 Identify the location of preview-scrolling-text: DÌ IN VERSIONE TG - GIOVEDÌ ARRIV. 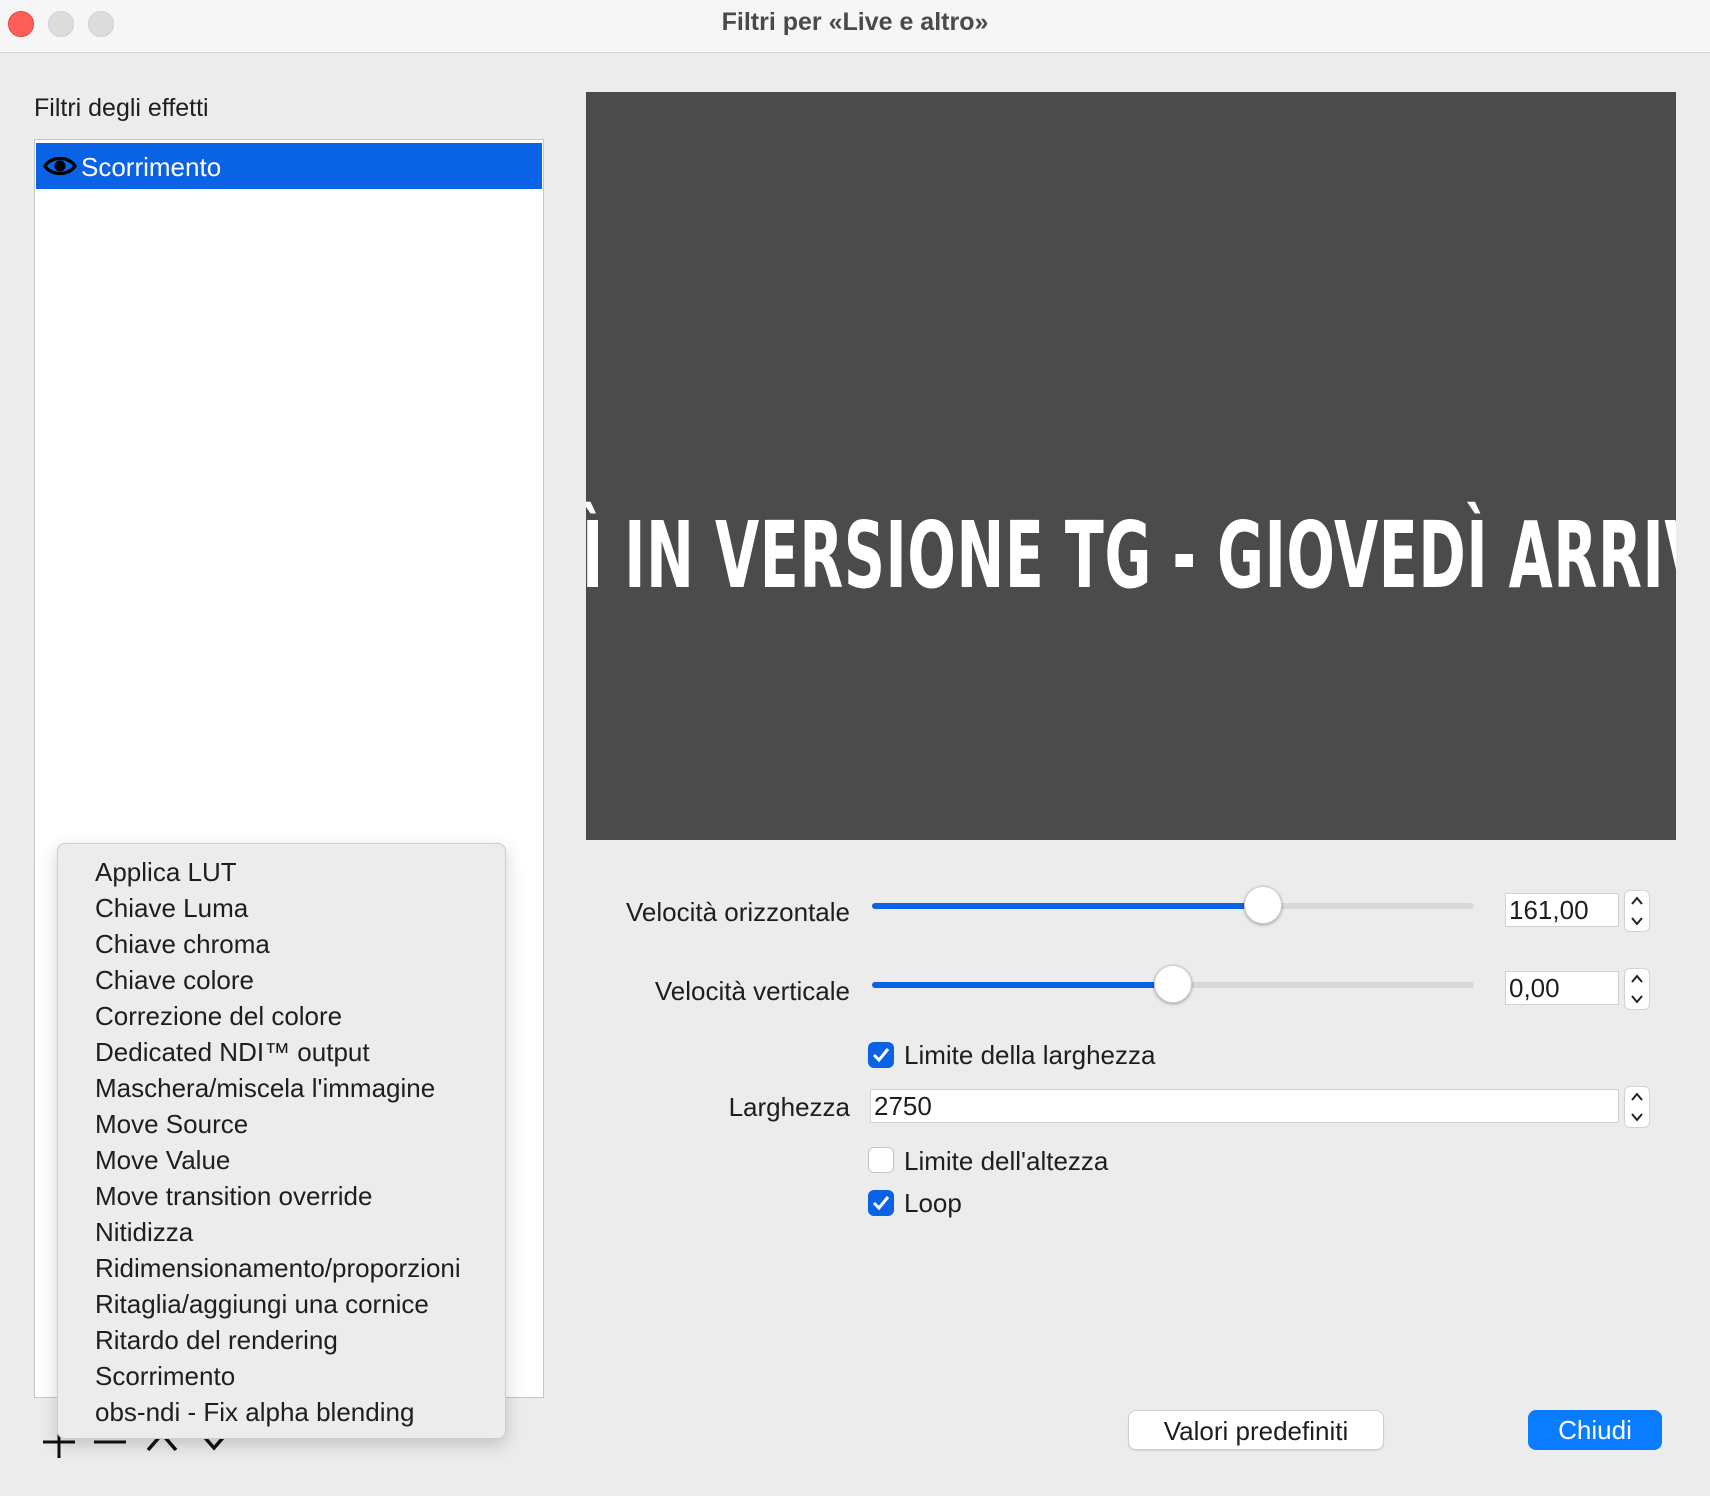
(1131, 555).